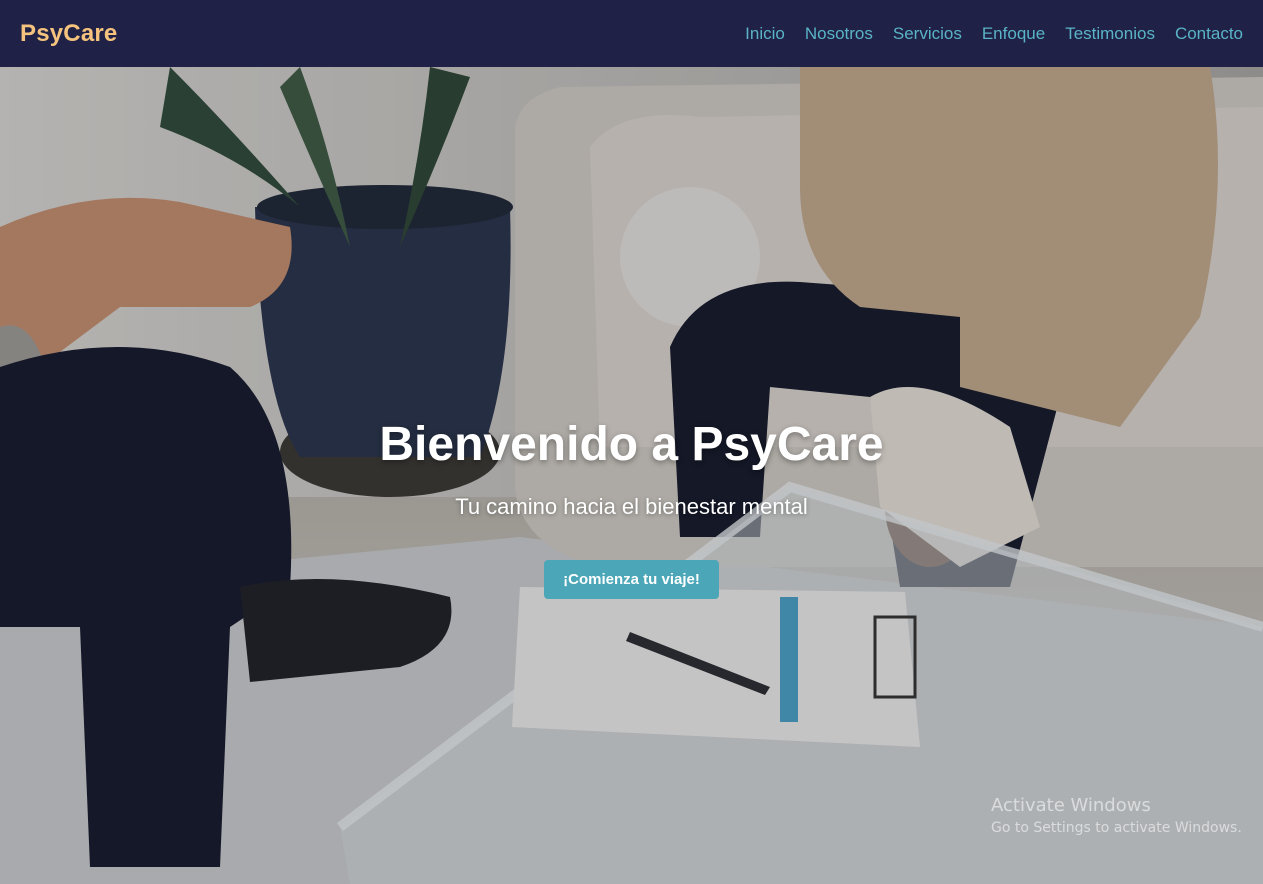 The image size is (1263, 884). Describe the element at coordinates (1110, 34) in the screenshot. I see `nav-link-testimonios: Testimonios` at that location.